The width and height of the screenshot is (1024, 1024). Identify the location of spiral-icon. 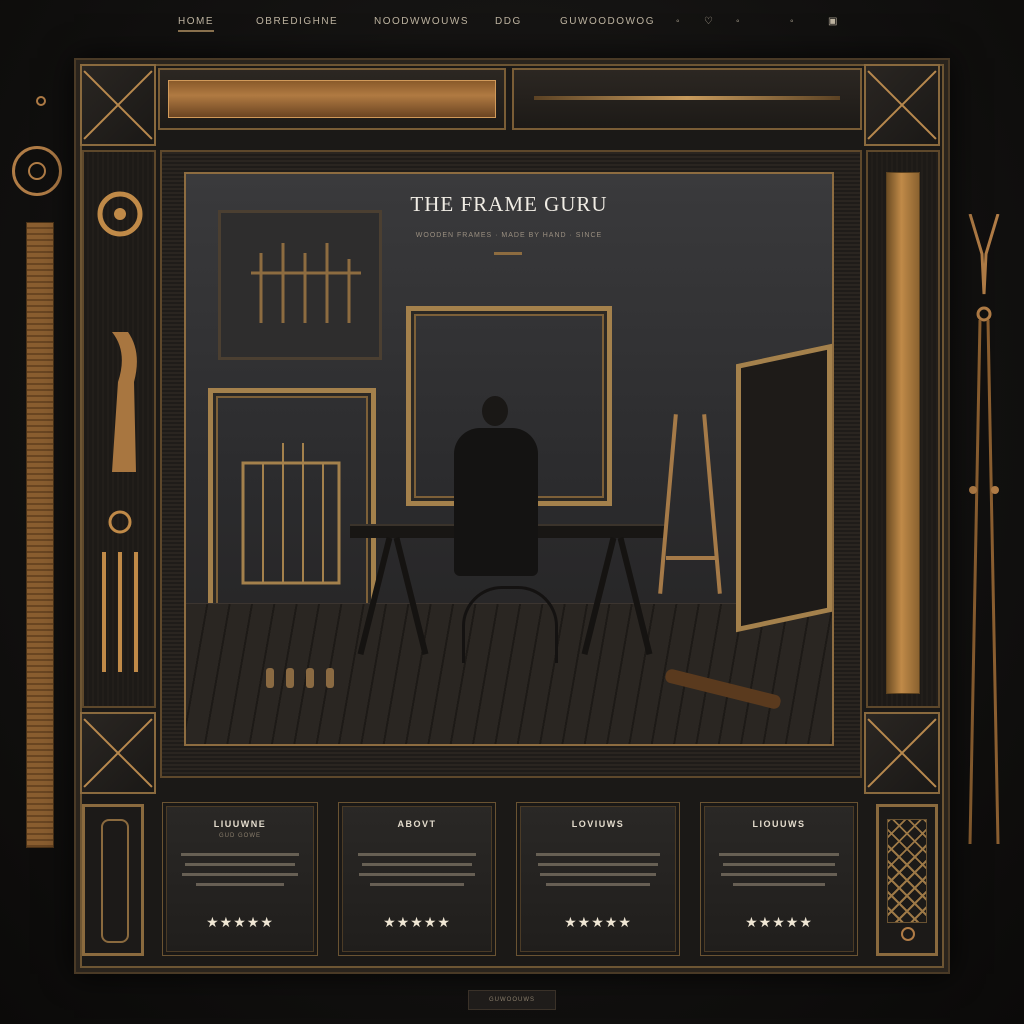
(908, 934).